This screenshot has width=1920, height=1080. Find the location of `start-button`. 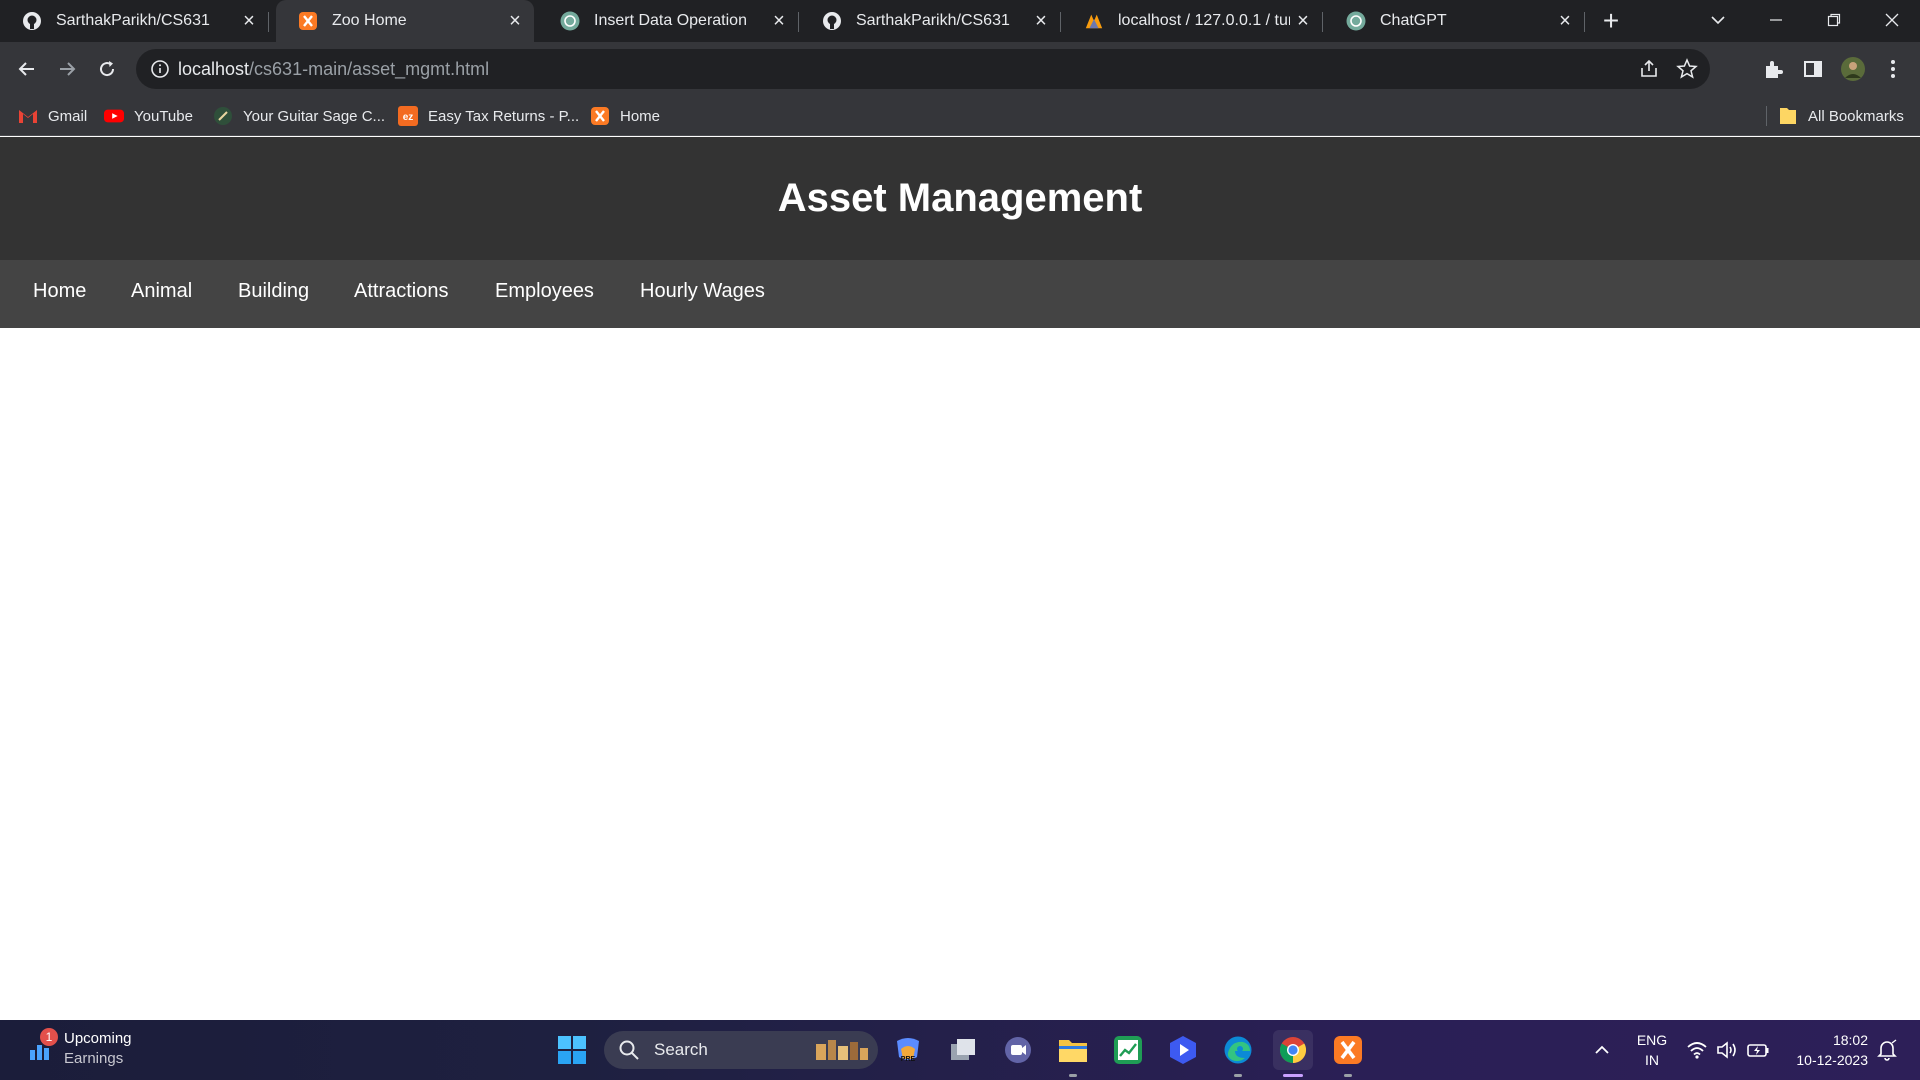

start-button is located at coordinates (572, 1050).